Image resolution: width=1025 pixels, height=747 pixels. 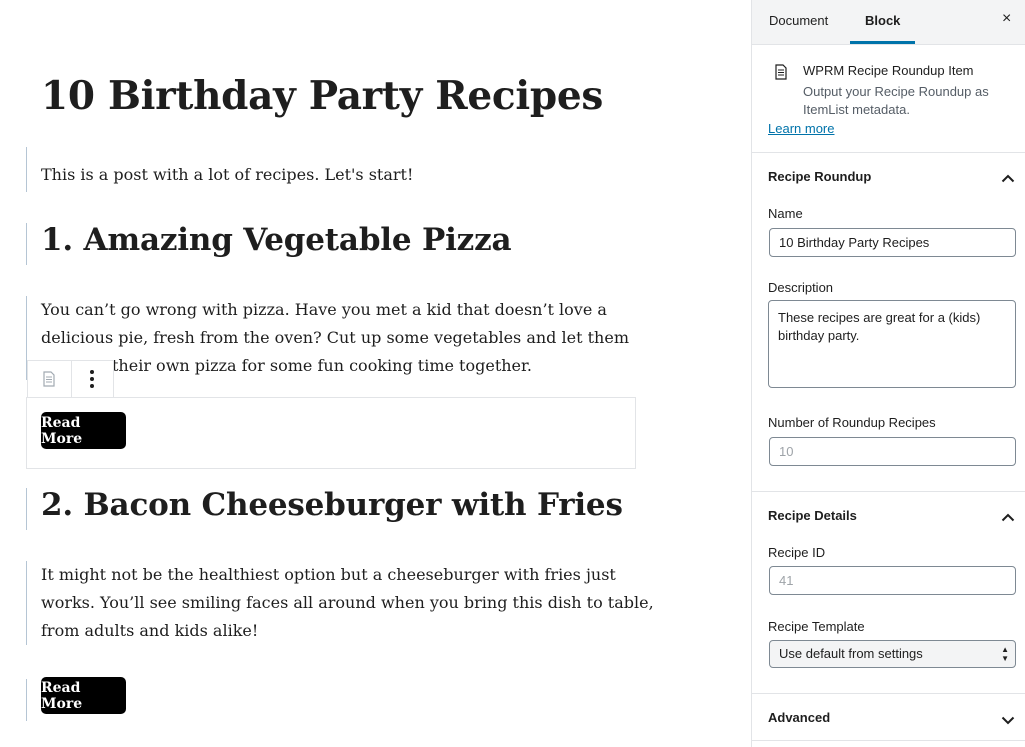 What do you see at coordinates (785, 213) in the screenshot?
I see `name-label: Name` at bounding box center [785, 213].